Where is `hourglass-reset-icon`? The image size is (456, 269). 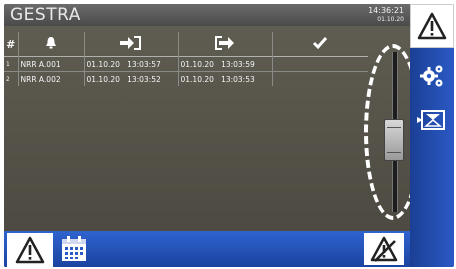 hourglass-reset-icon is located at coordinates (431, 120).